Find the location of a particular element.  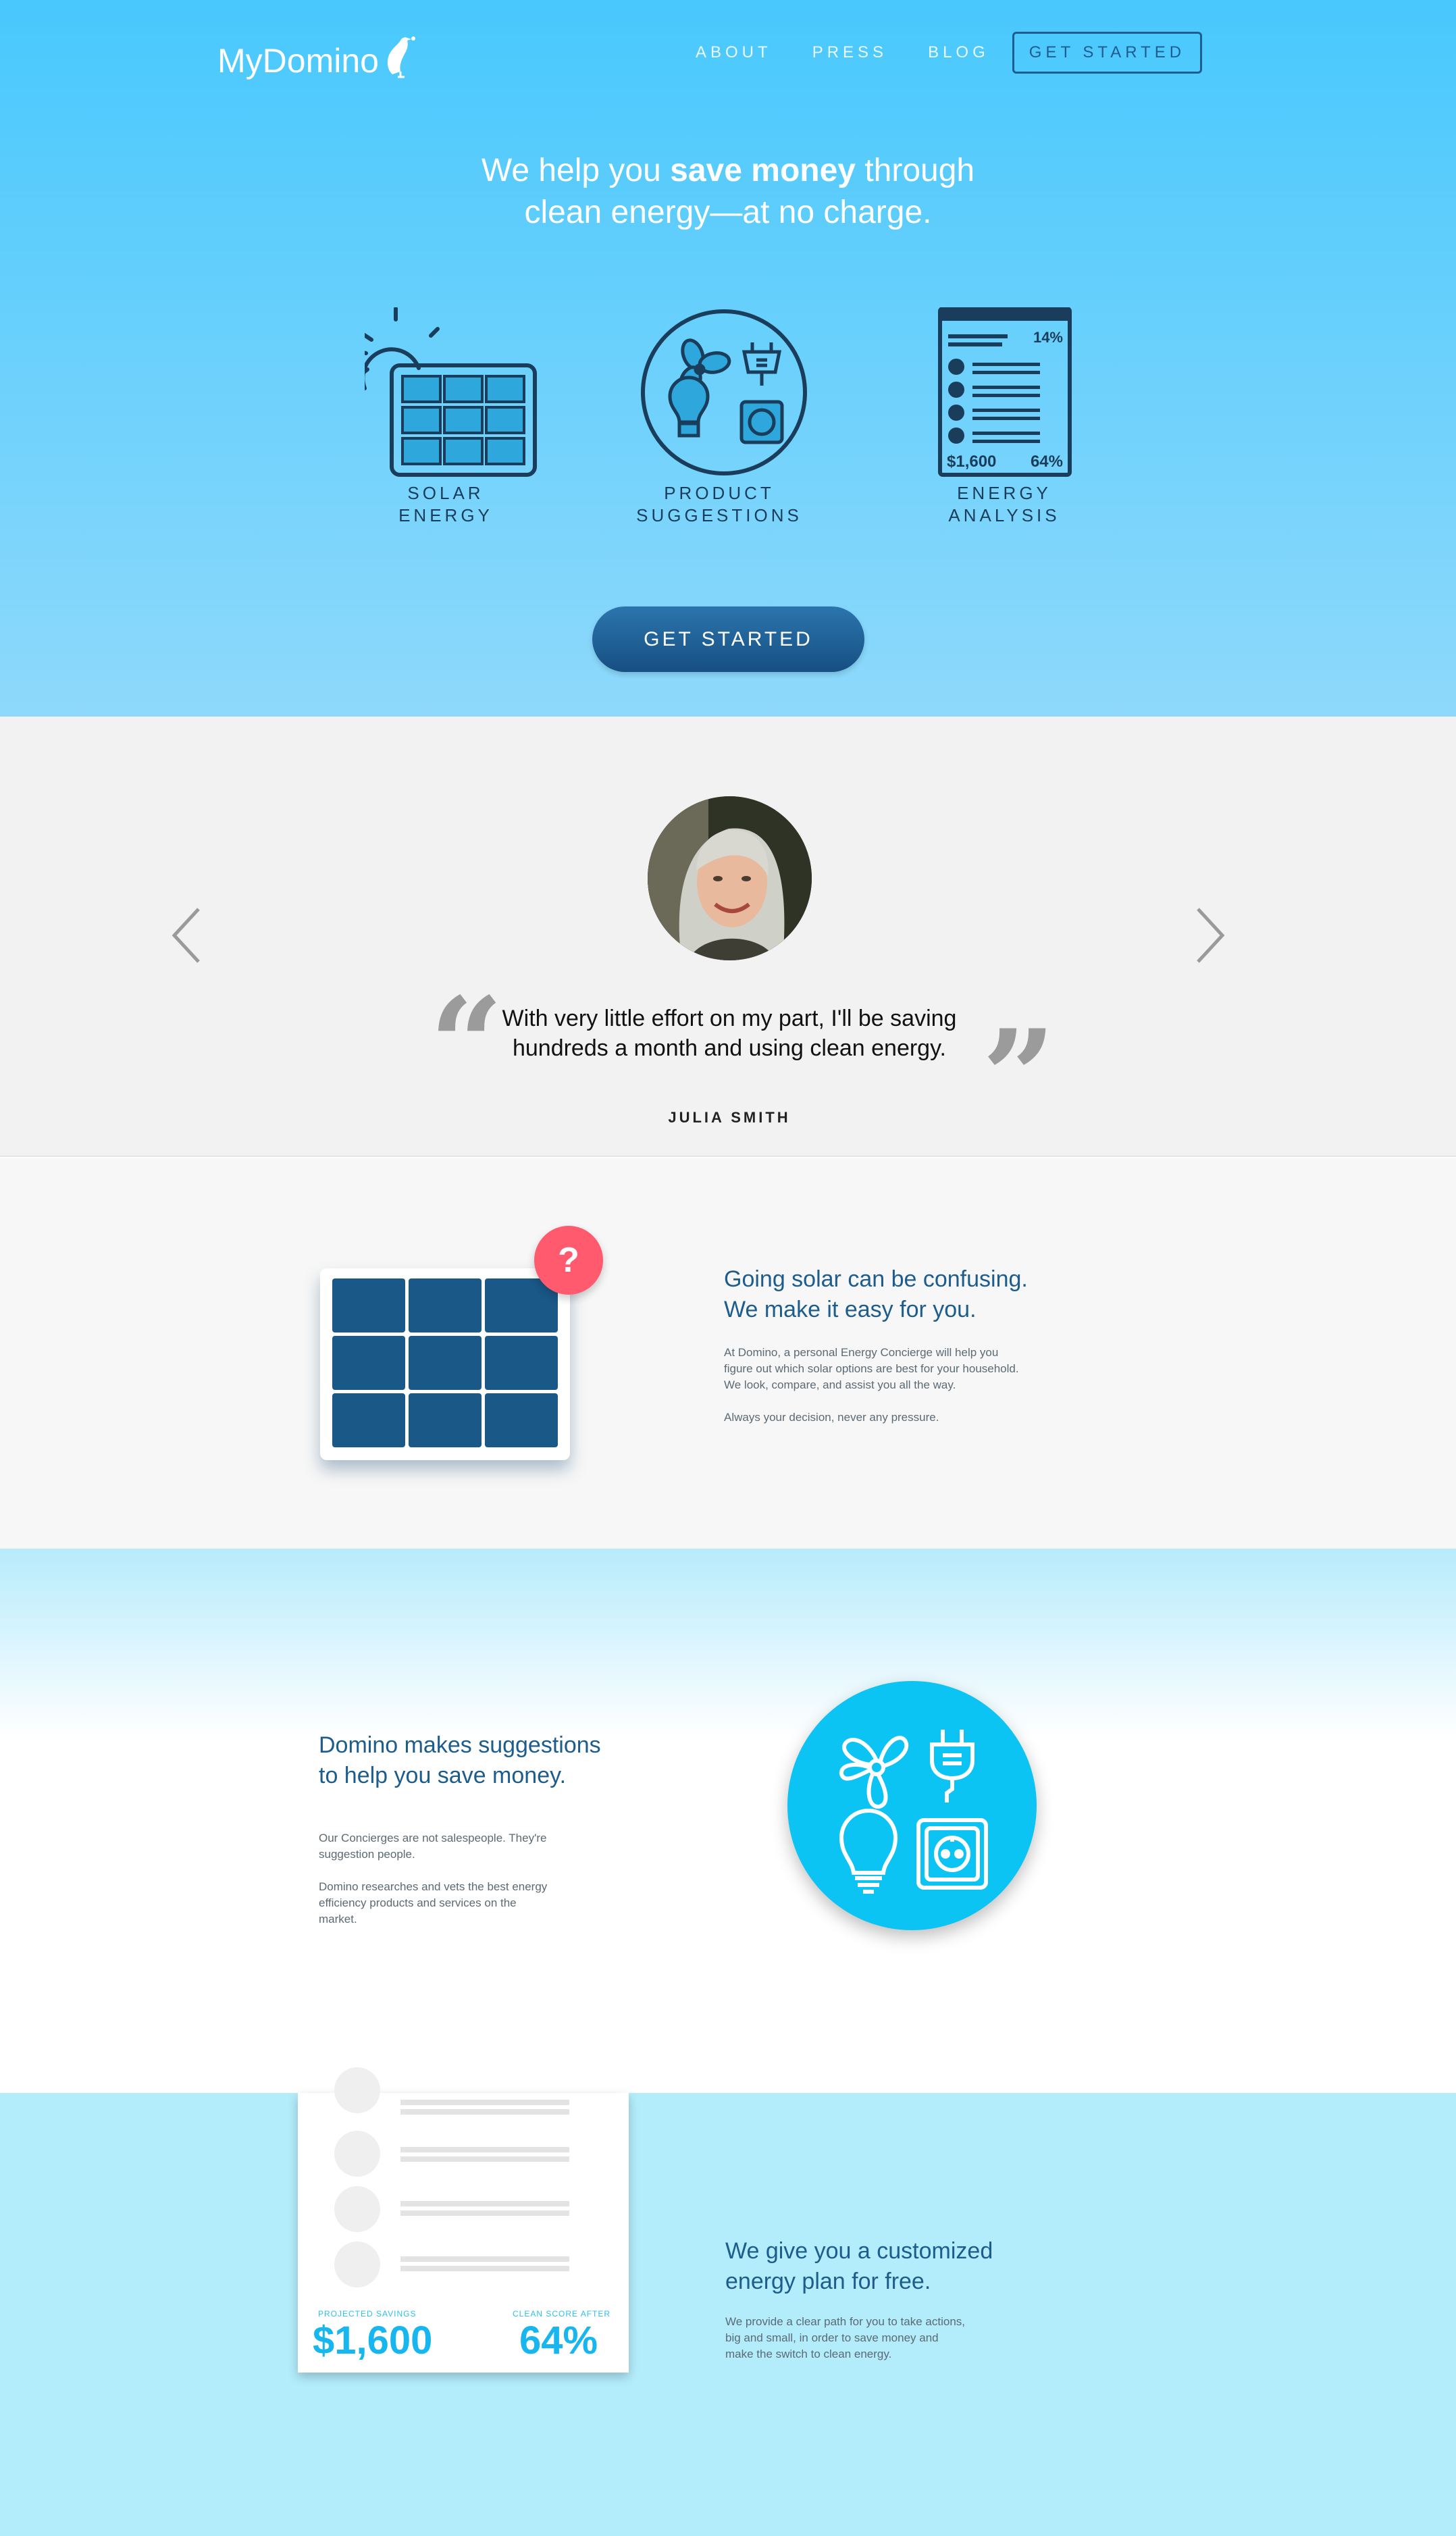

feature-products-line1: PRODUCT is located at coordinates (720, 493).